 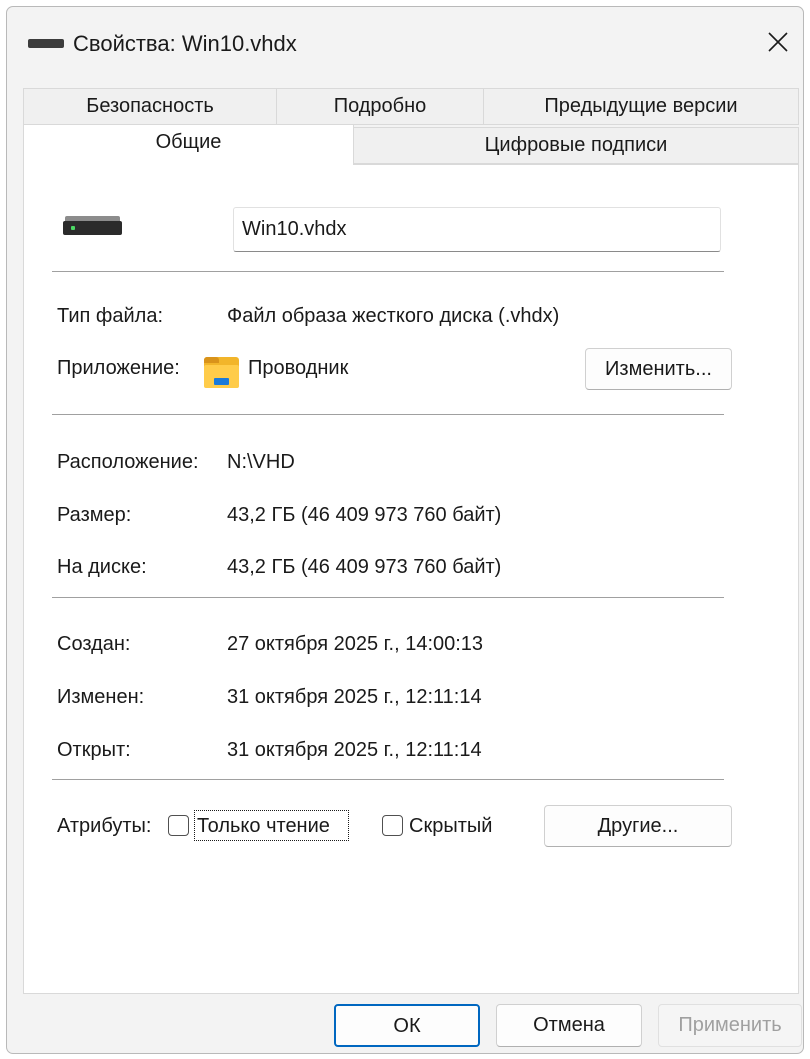 What do you see at coordinates (150, 106) in the screenshot?
I see `tab-security: Безопасность` at bounding box center [150, 106].